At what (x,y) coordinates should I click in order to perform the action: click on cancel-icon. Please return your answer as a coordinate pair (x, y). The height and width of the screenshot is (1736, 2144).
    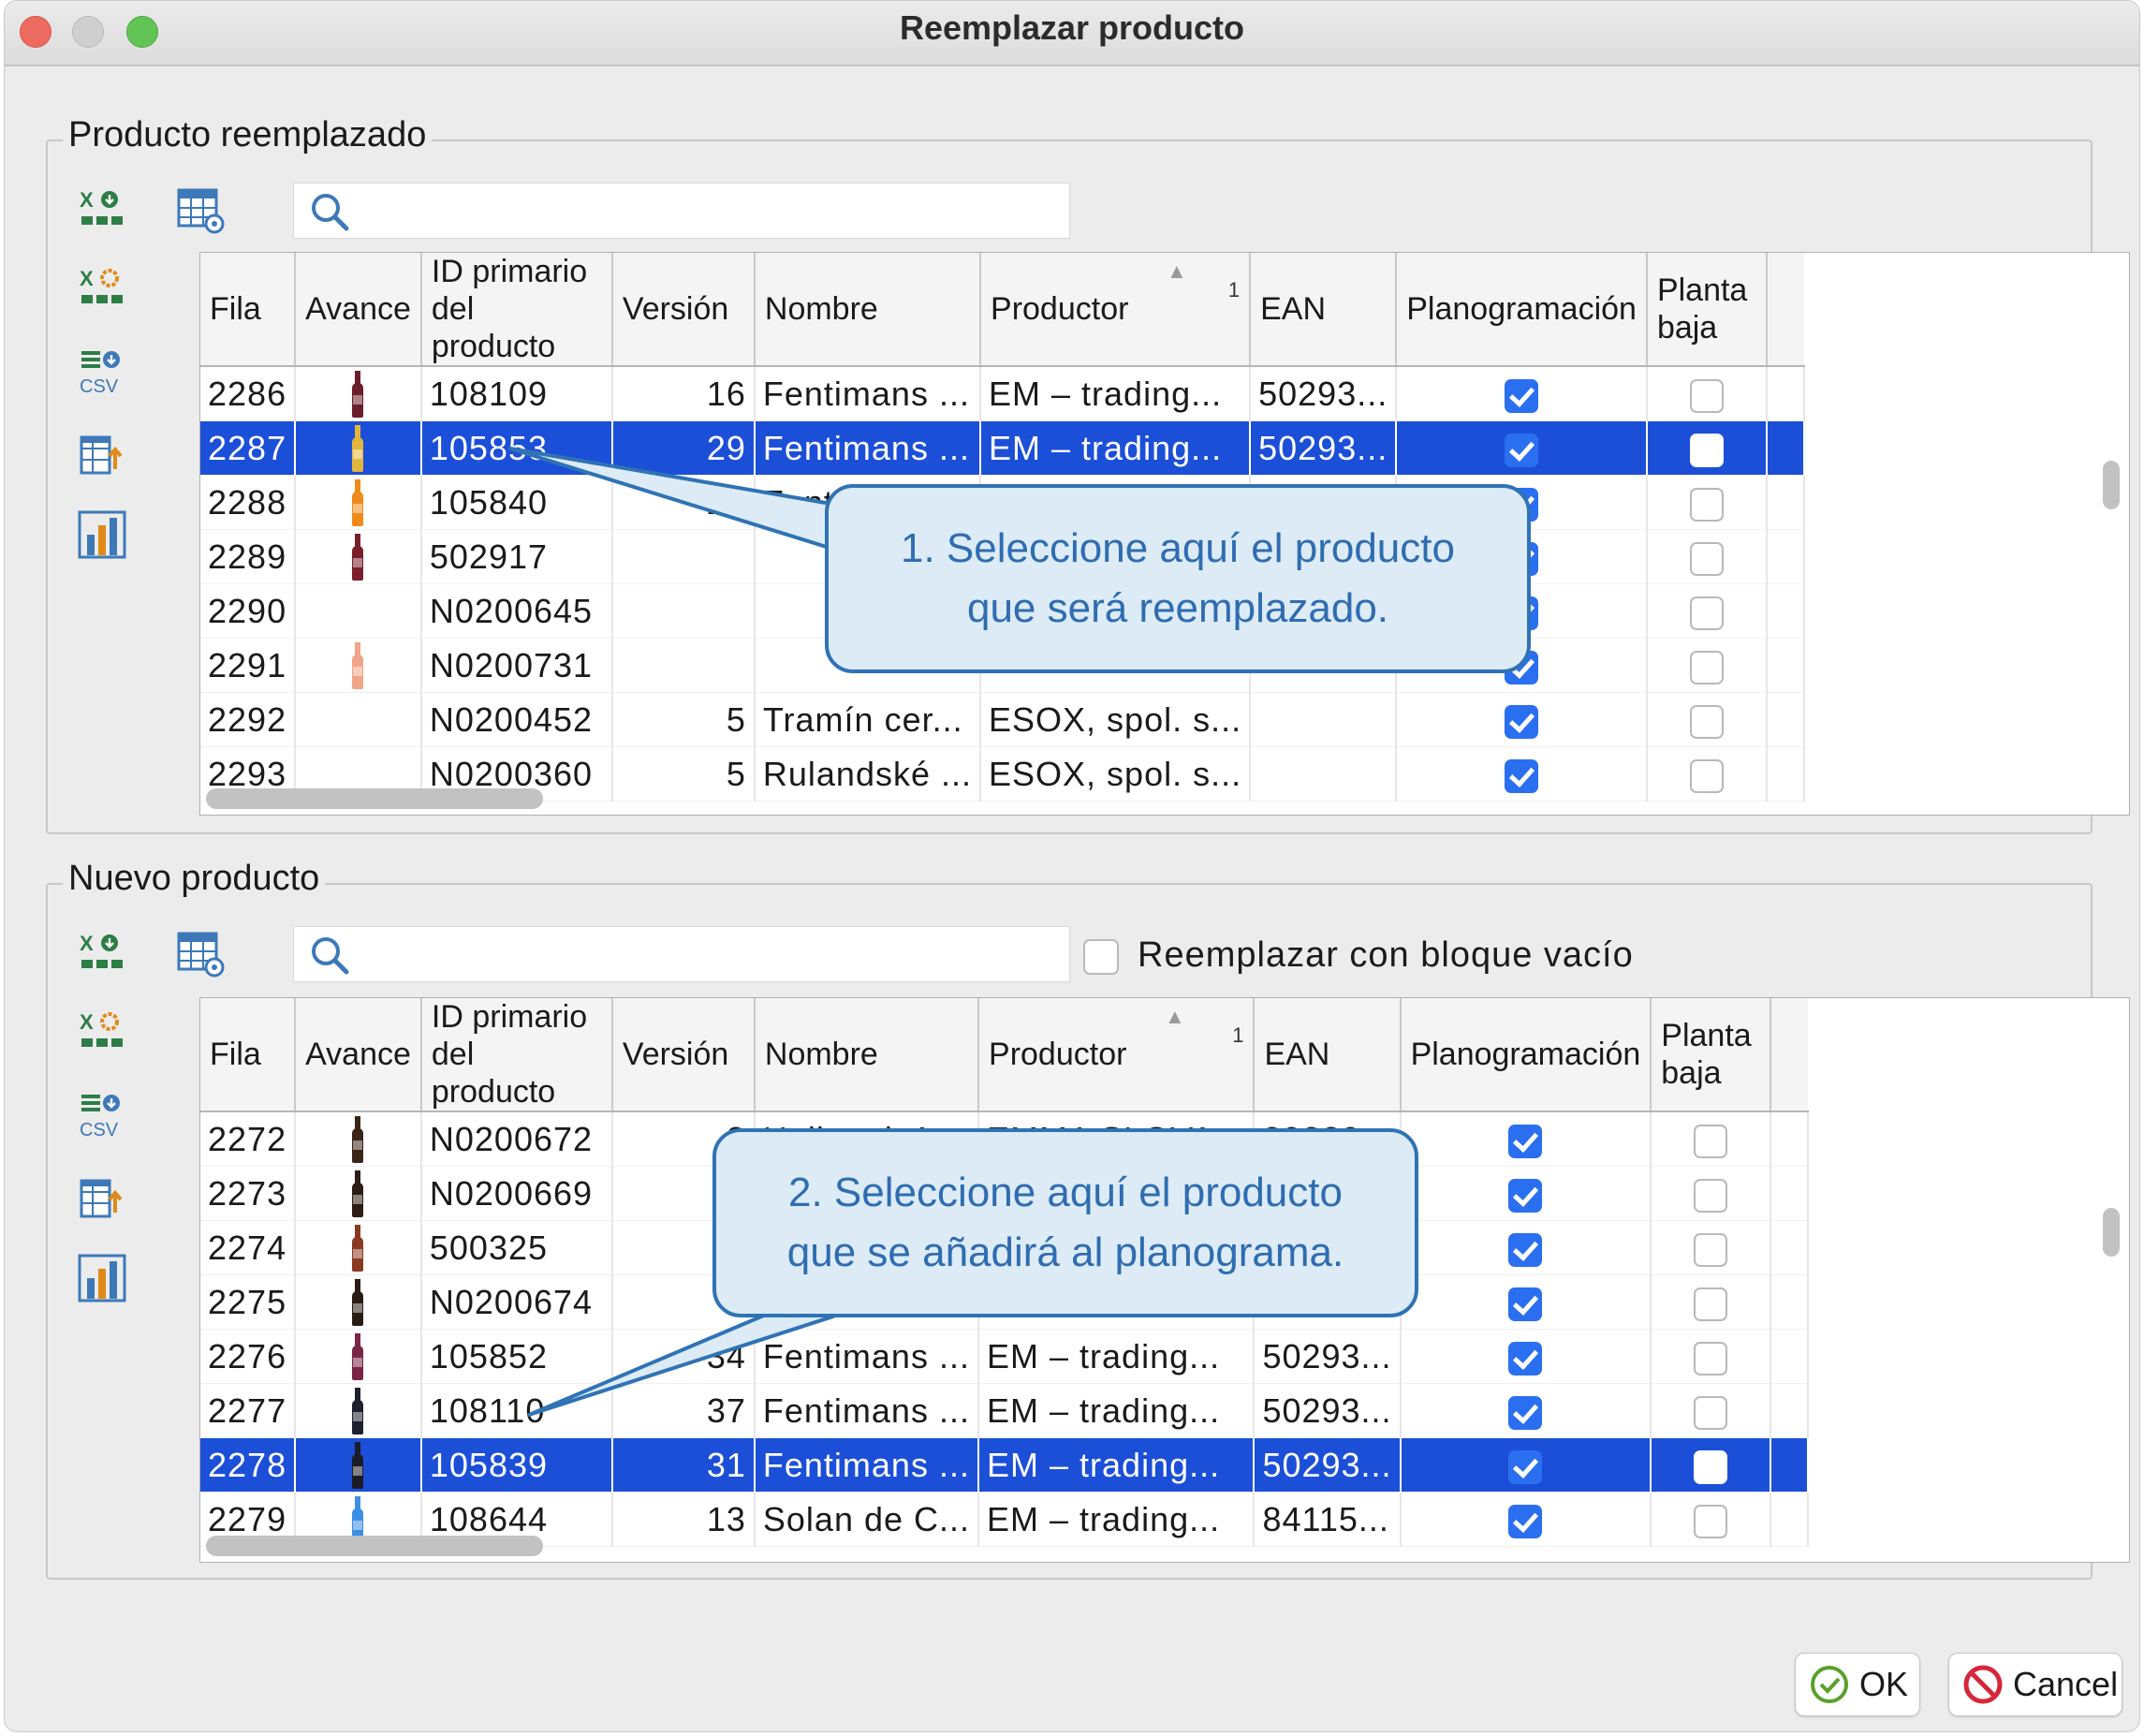
    Looking at the image, I should click on (1983, 1684).